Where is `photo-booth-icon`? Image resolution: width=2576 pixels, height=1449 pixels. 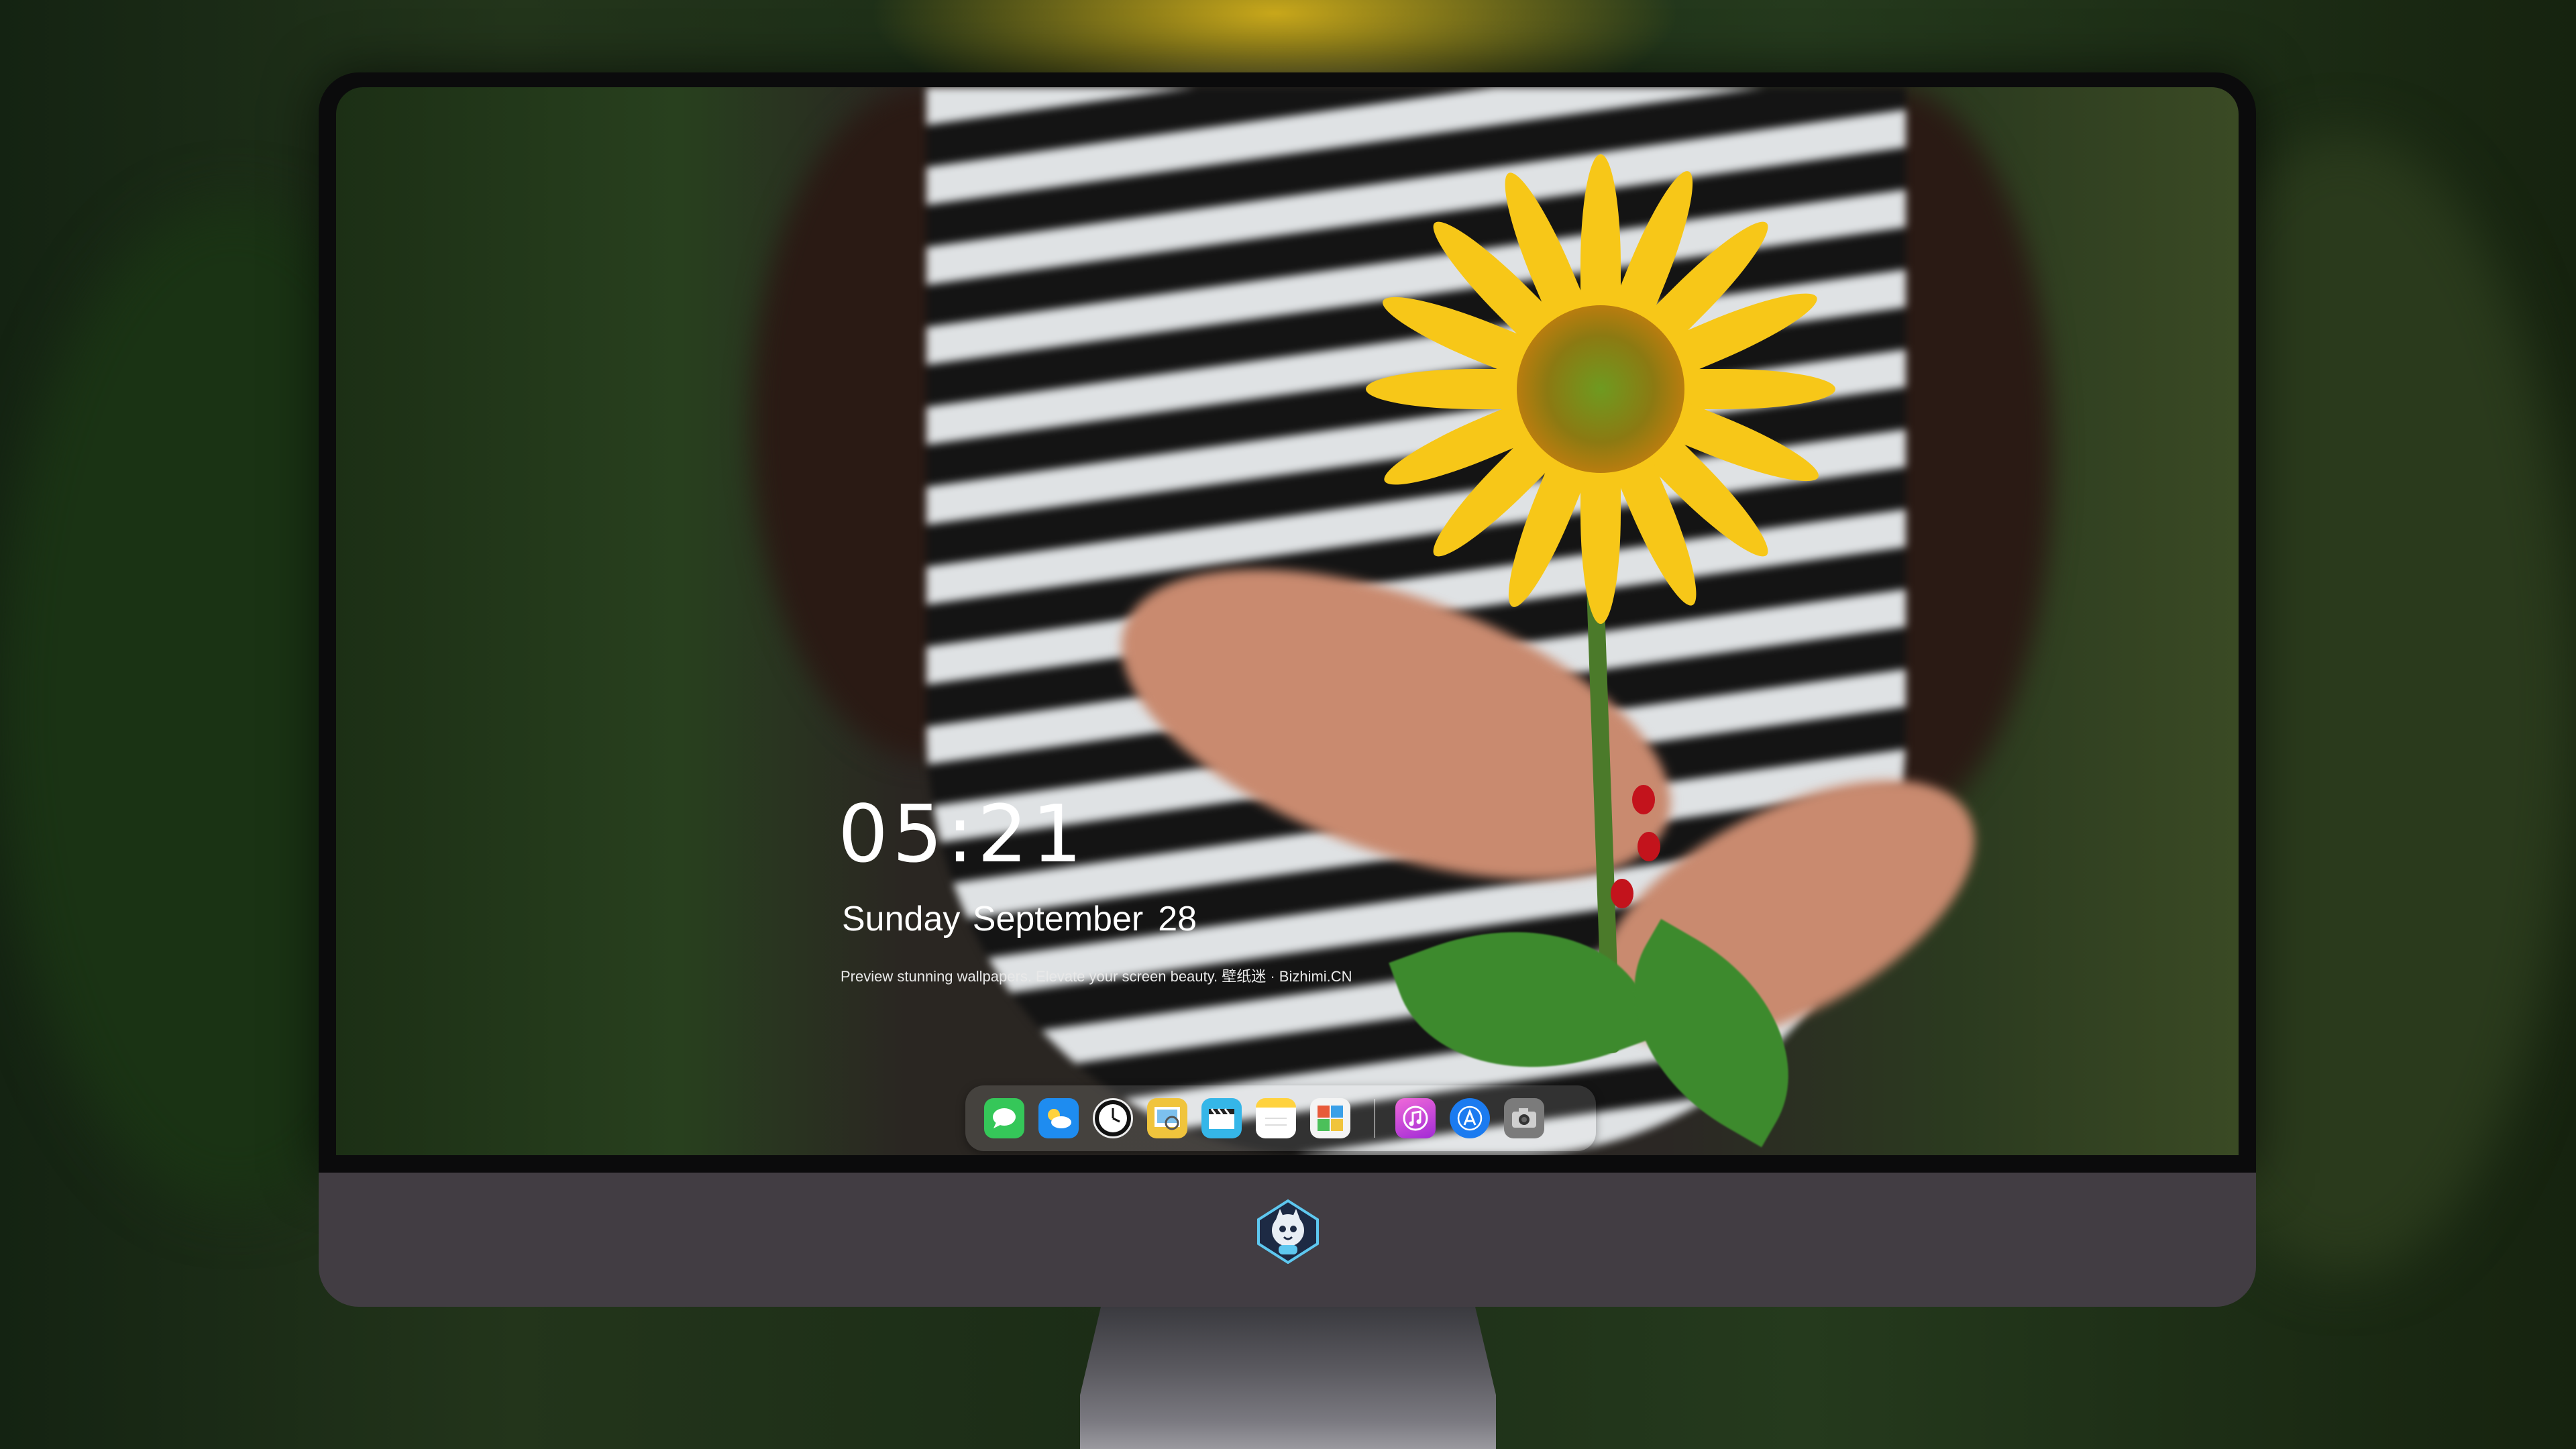 photo-booth-icon is located at coordinates (1330, 1118).